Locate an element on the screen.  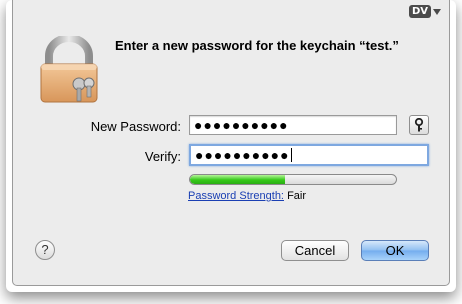
new-password-label: New Password: is located at coordinates (135, 126).